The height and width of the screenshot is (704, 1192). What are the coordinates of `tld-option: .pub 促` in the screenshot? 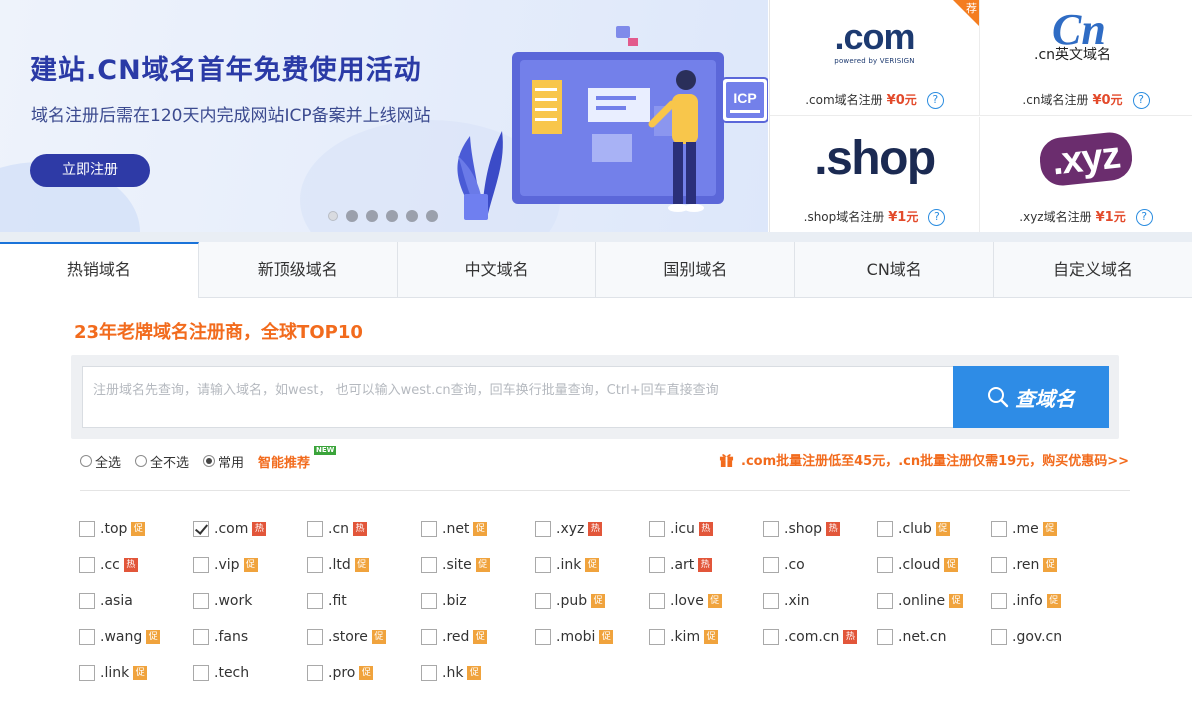 It's located at (570, 601).